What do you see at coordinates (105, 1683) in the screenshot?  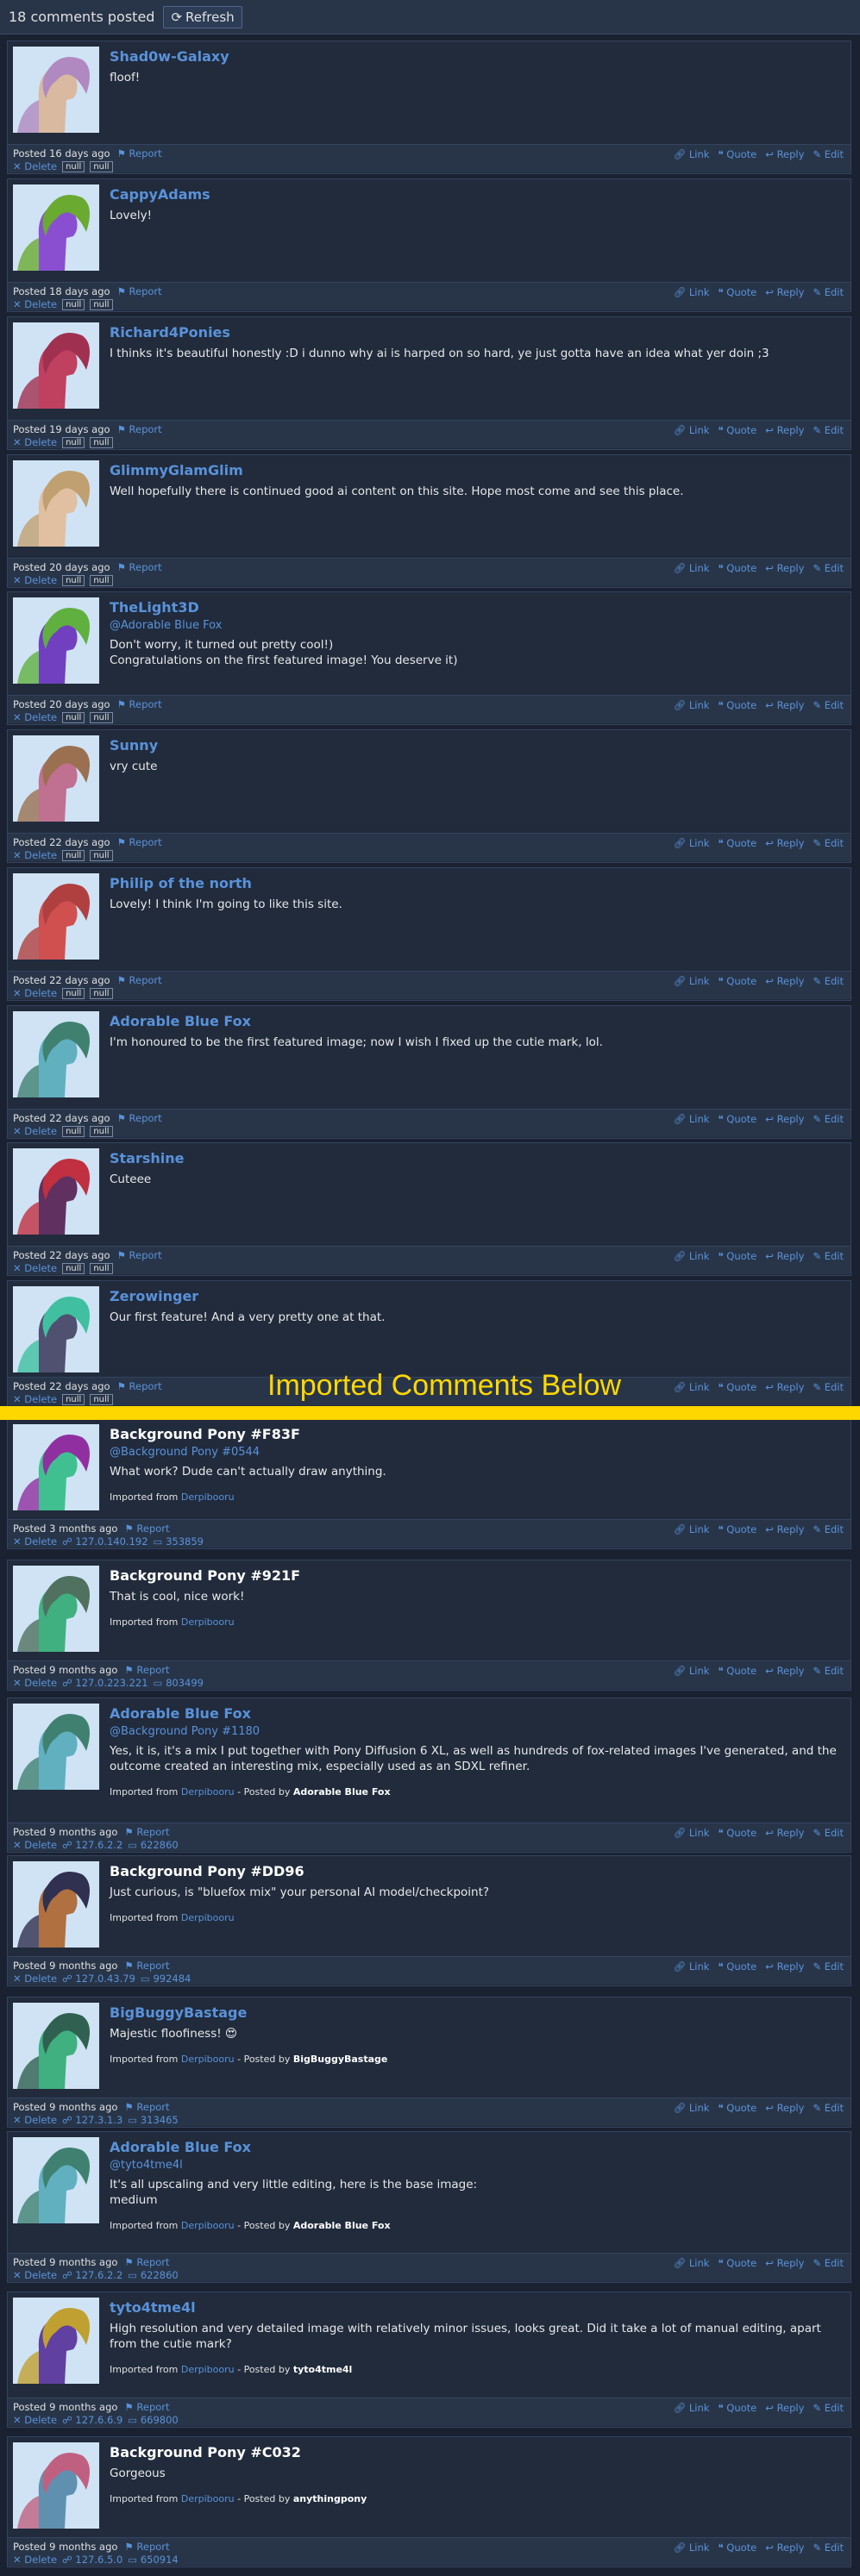 I see `ip-address: ☍ 127.0.223.221` at bounding box center [105, 1683].